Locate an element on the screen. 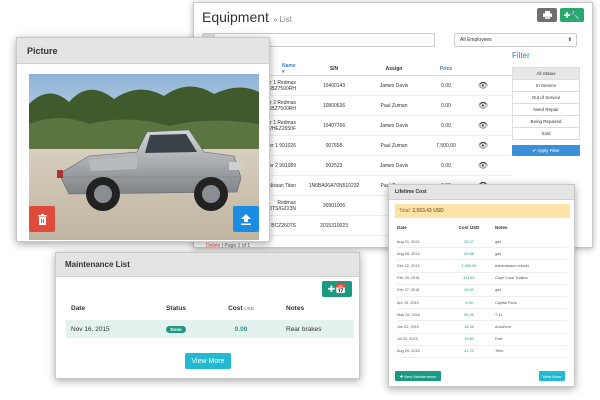  row-date: Nov 16, 2015 is located at coordinates (90, 329).